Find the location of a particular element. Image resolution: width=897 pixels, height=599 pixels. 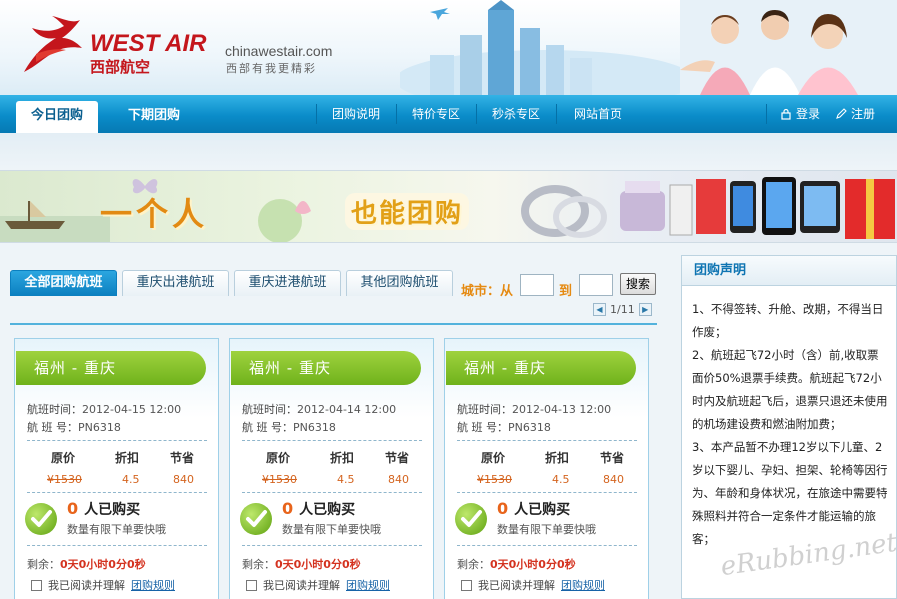

tab-departures: 重庆出港航班 is located at coordinates (175, 283).